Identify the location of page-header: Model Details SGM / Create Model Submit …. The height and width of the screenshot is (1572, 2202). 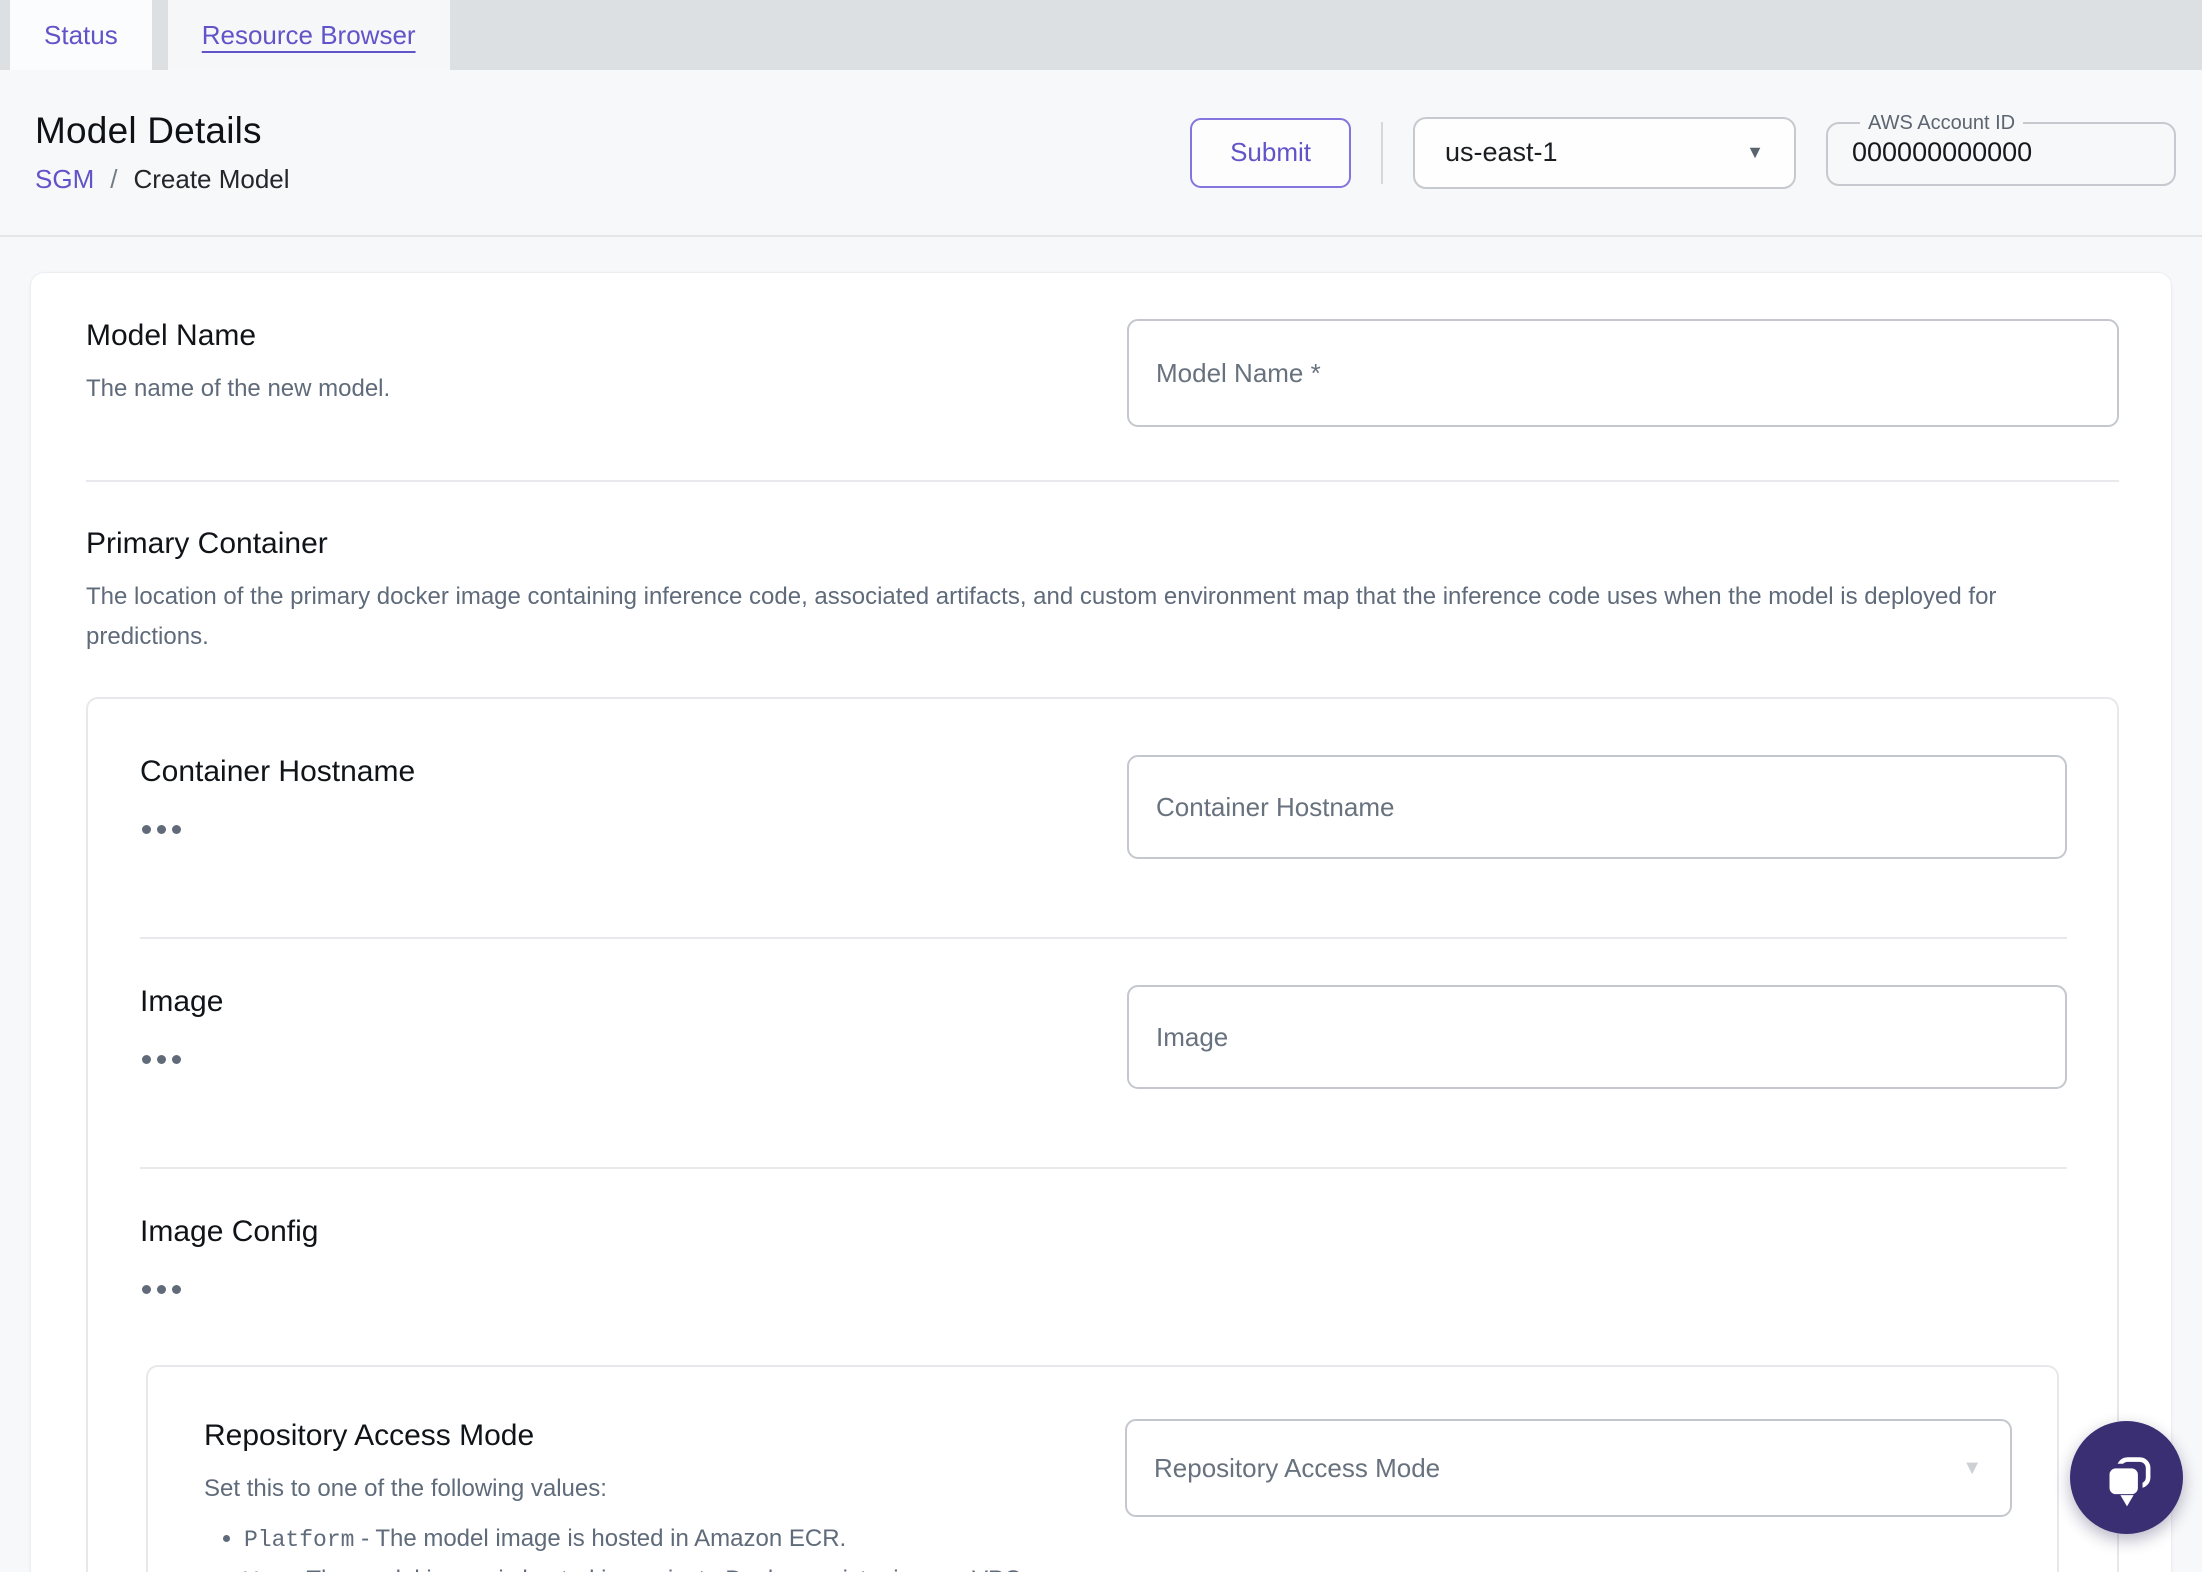
(1101, 153).